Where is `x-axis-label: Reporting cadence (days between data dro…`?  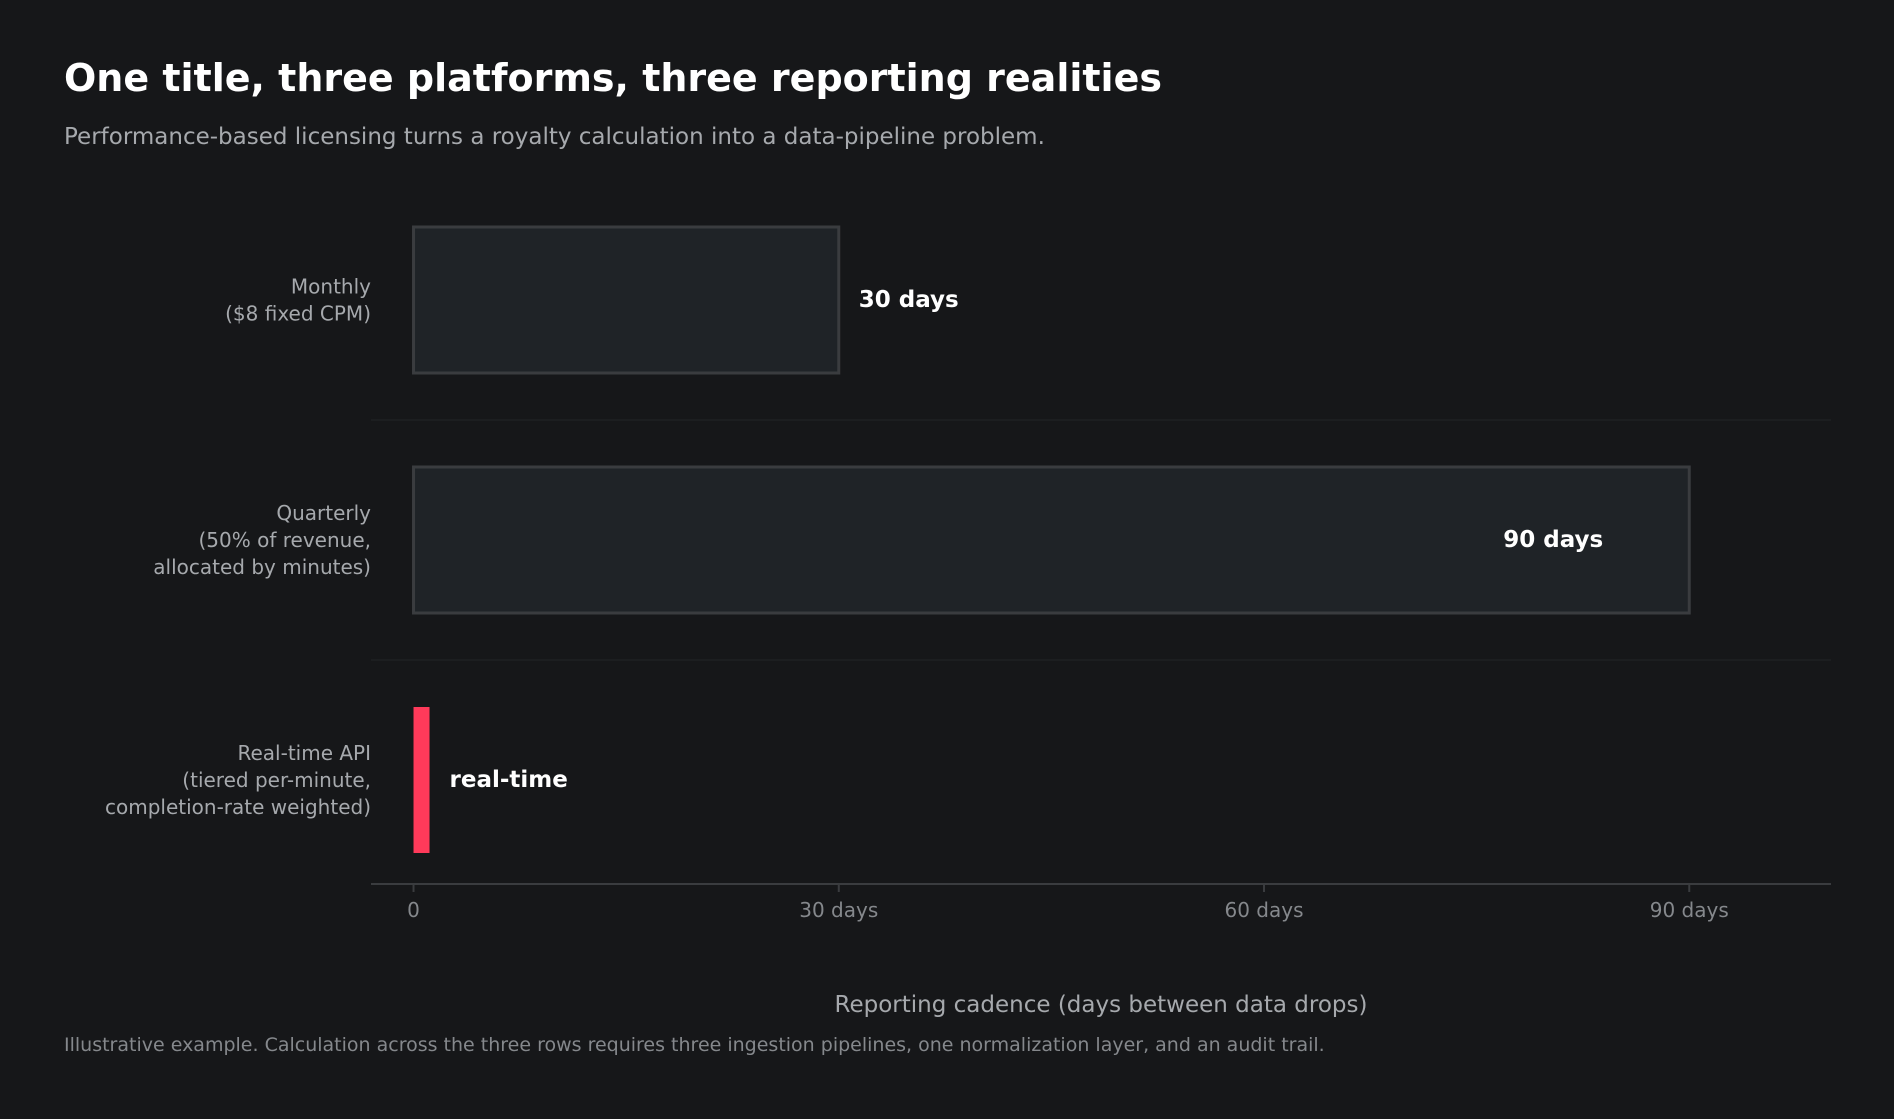 x-axis-label: Reporting cadence (days between data dro… is located at coordinates (1101, 1005).